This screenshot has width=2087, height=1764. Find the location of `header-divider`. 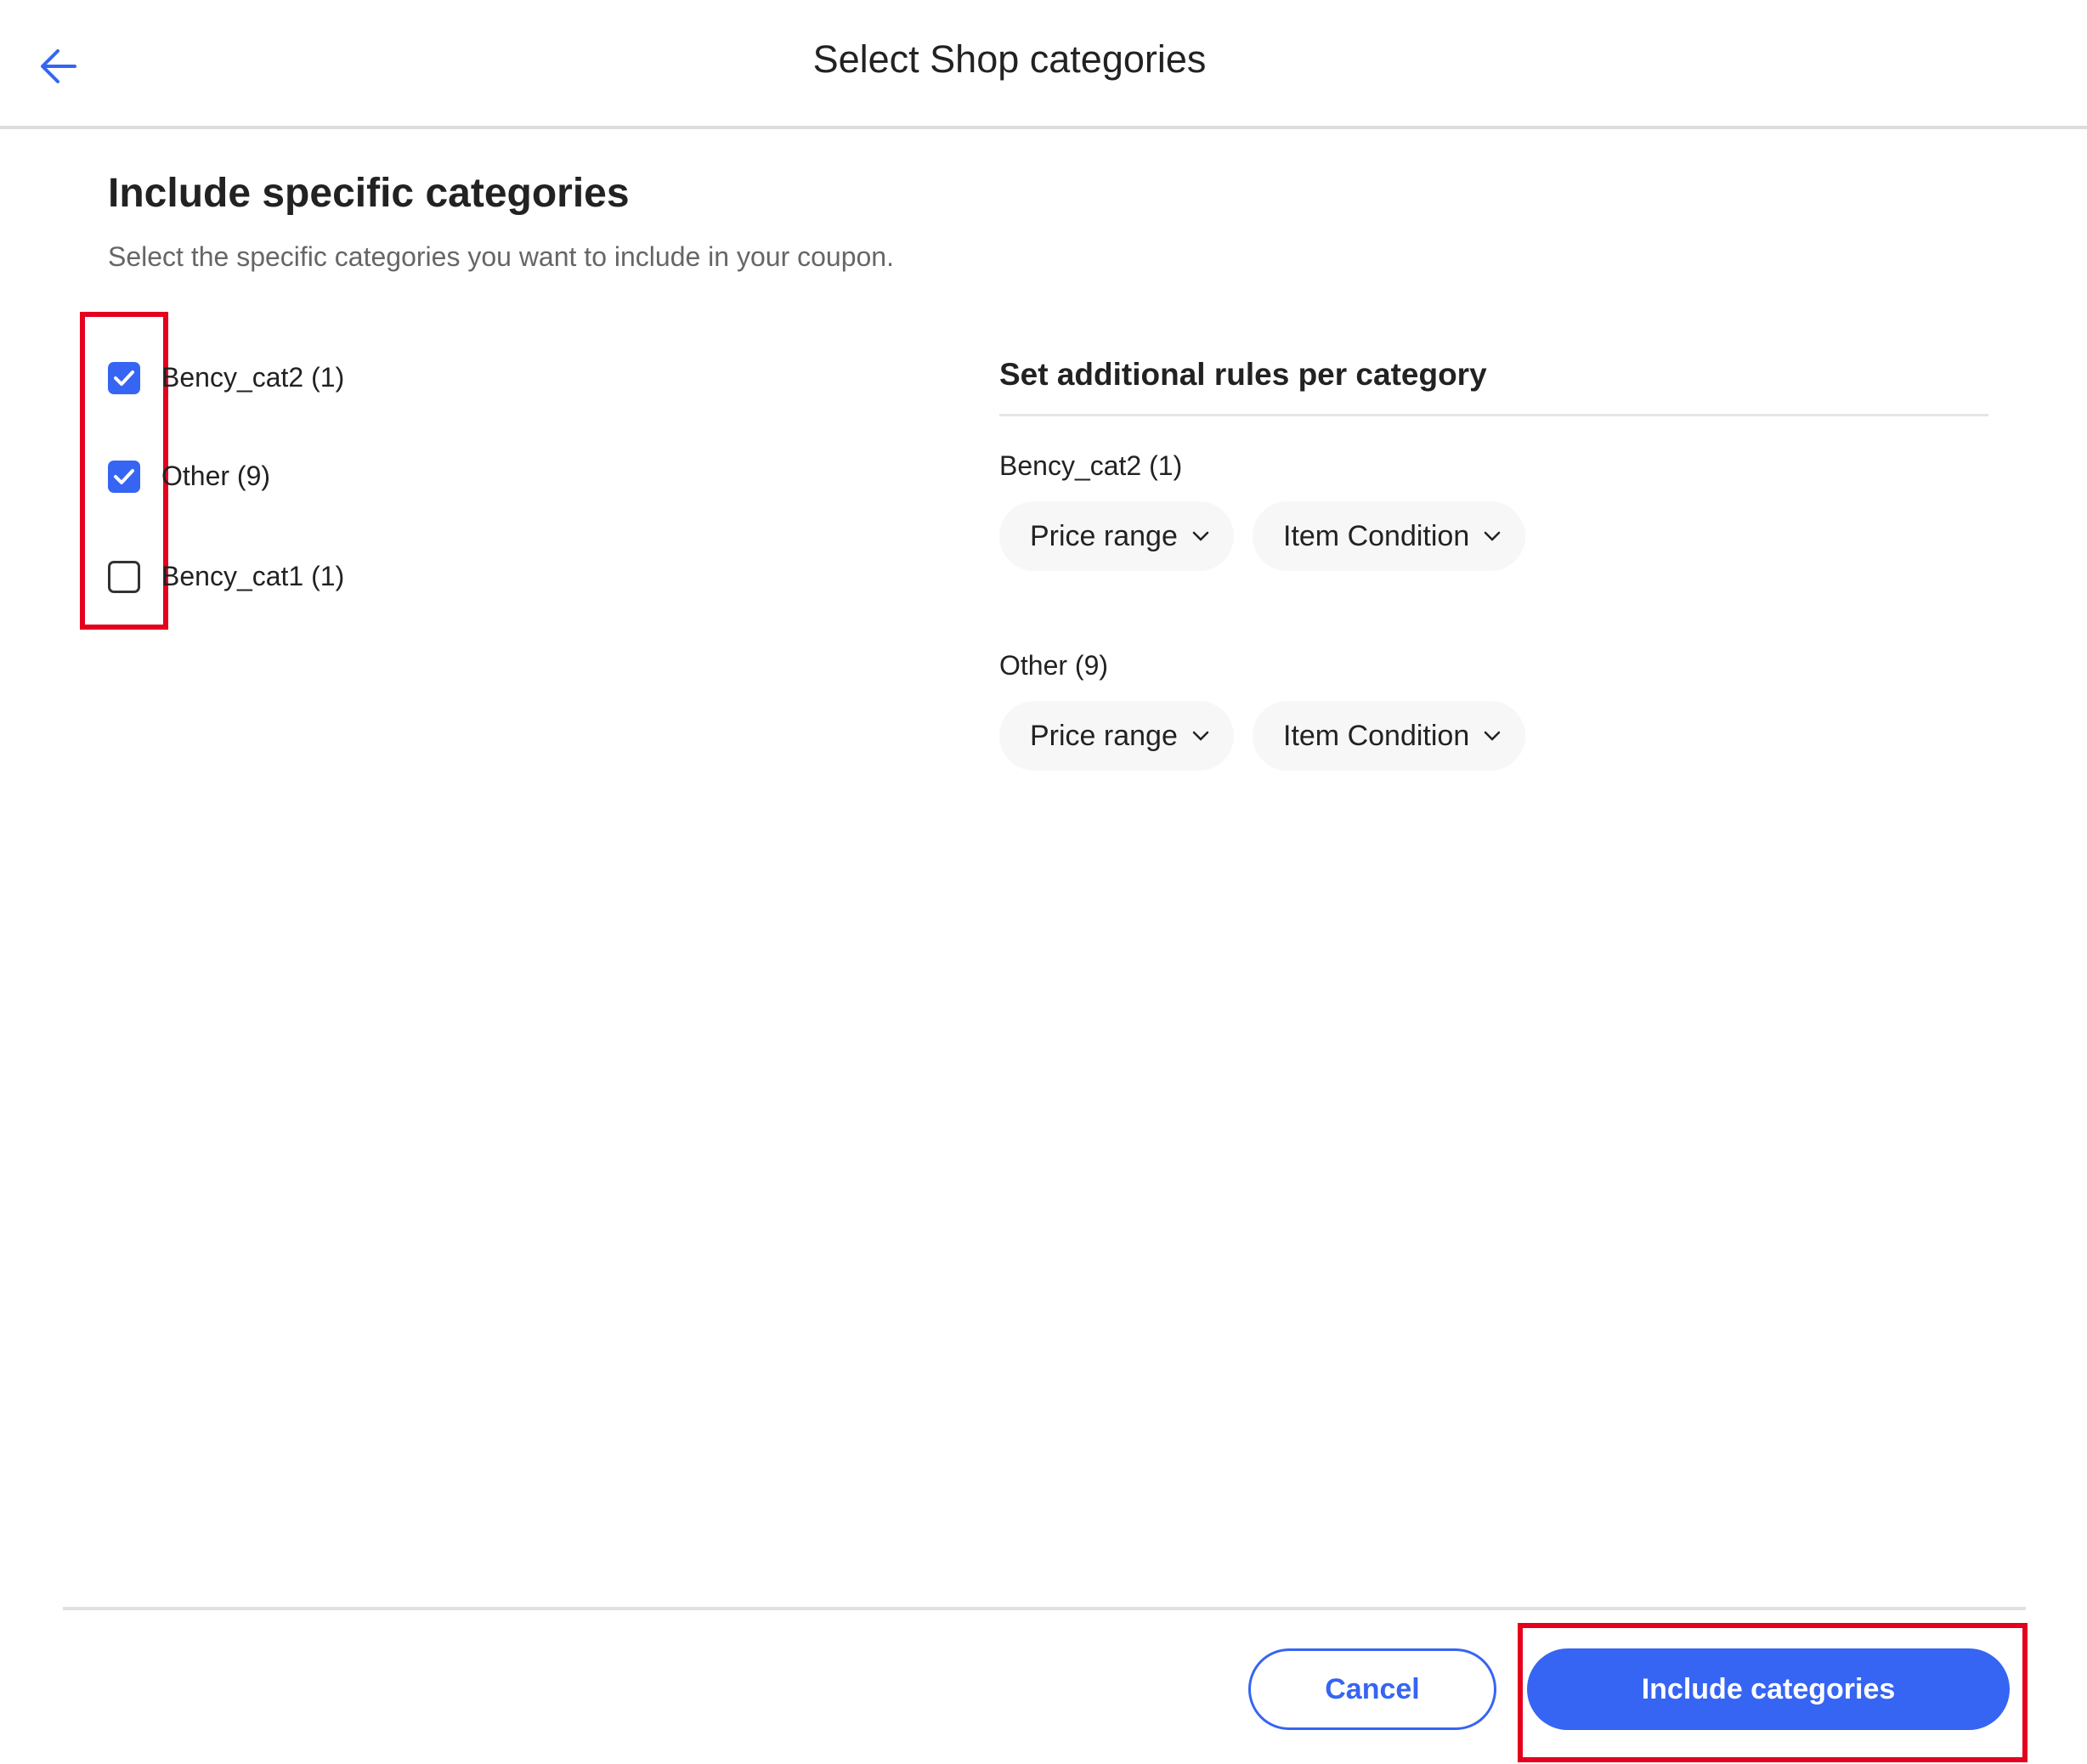

header-divider is located at coordinates (1043, 127).